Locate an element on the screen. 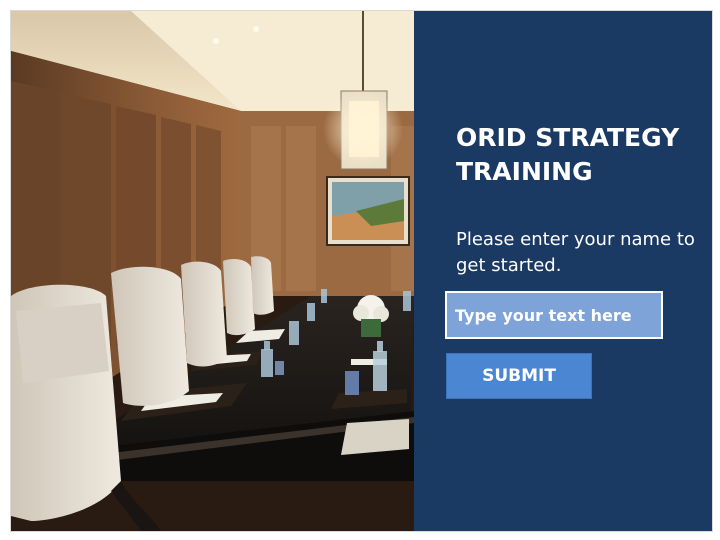 The image size is (720, 540). slide-title: ORID STRATEGY TRAINING is located at coordinates (568, 154).